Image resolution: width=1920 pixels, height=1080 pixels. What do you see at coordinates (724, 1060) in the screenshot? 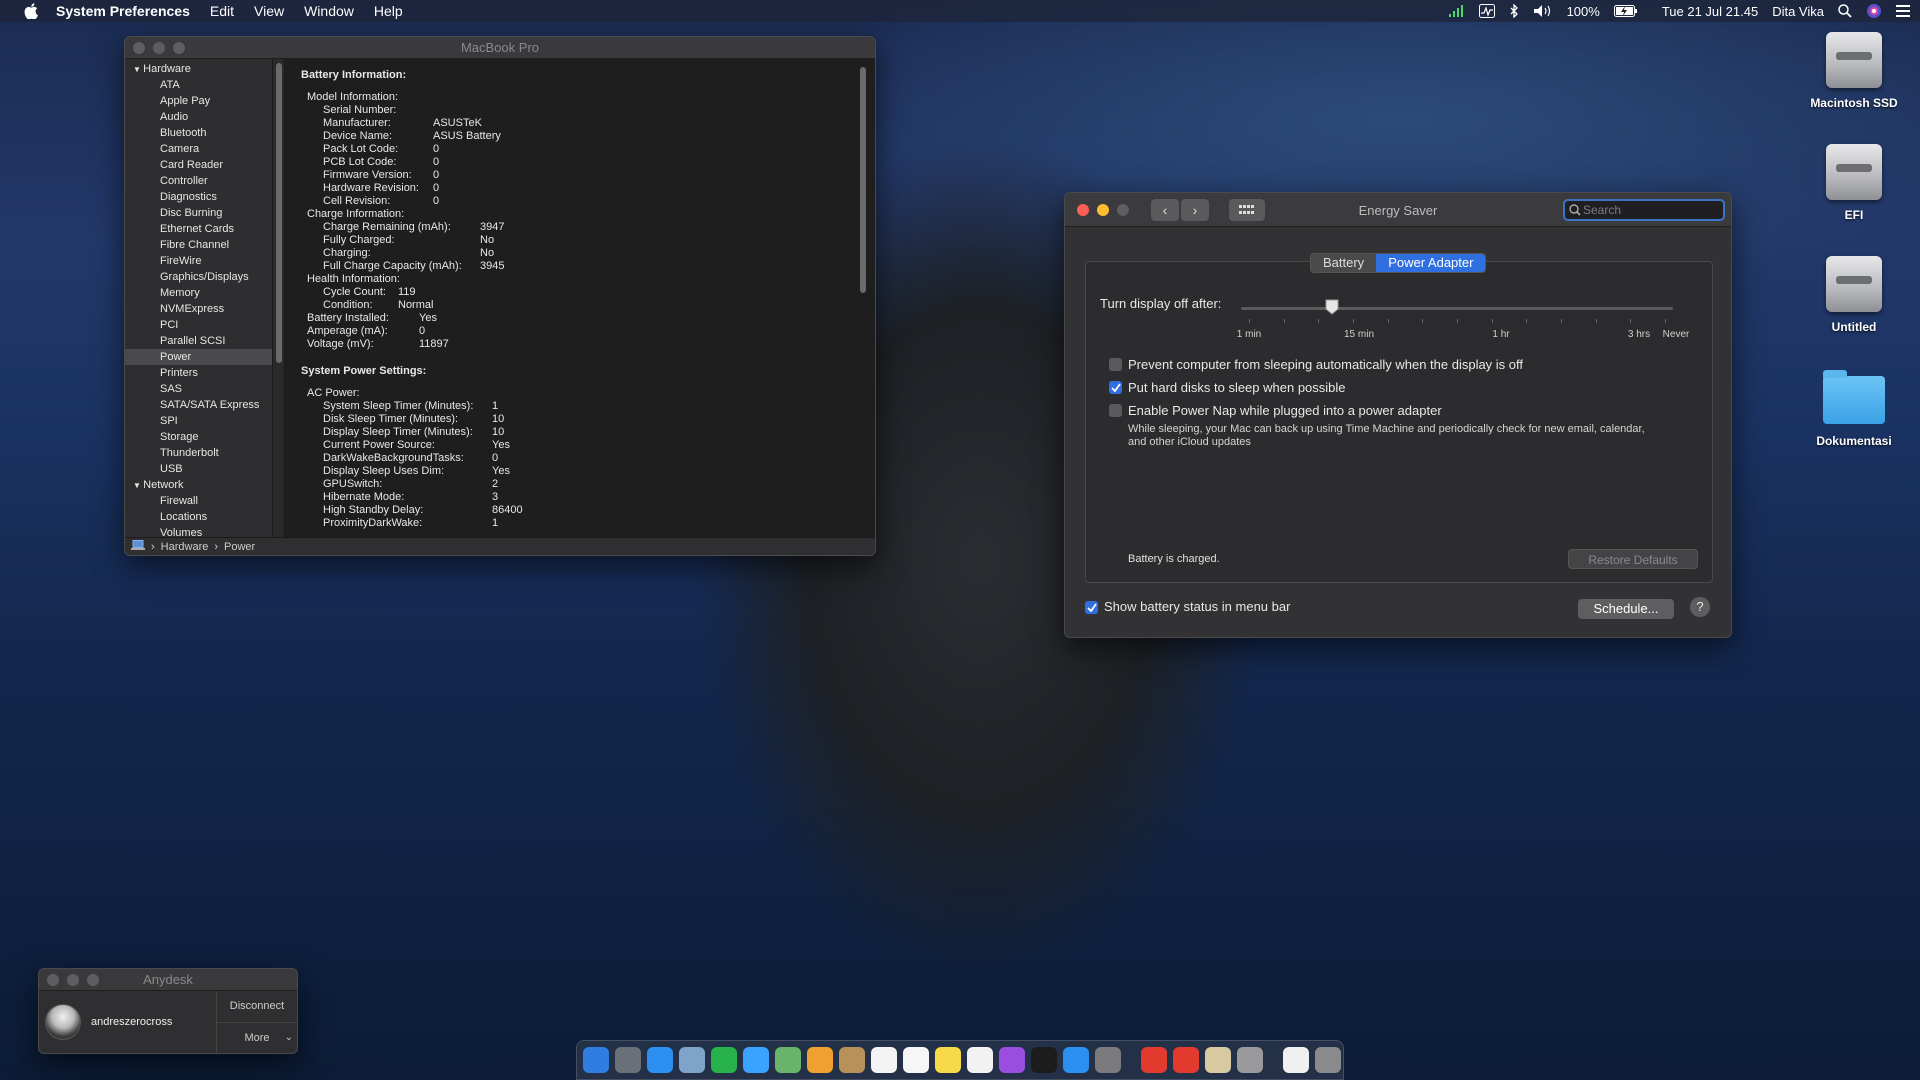
I see `facetime-icon` at bounding box center [724, 1060].